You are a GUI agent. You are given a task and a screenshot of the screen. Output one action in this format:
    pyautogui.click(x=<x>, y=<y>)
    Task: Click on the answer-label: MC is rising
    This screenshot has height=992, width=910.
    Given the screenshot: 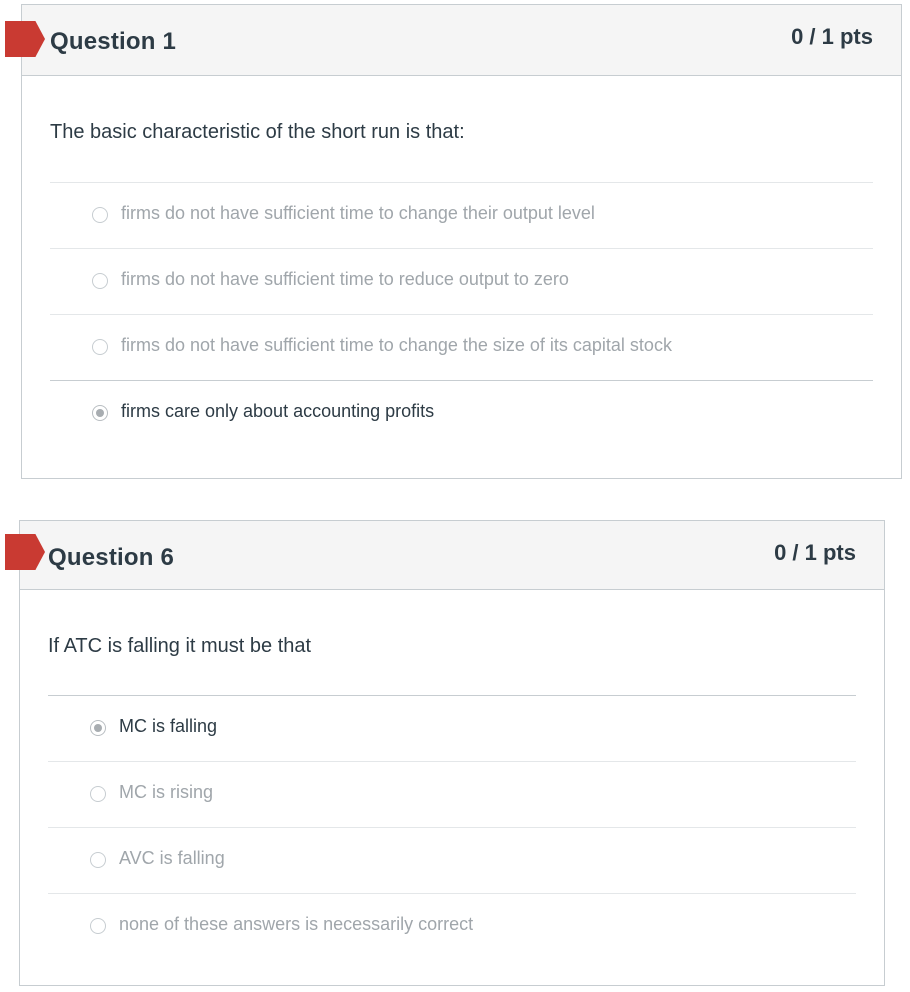 What is the action you would take?
    pyautogui.click(x=166, y=792)
    